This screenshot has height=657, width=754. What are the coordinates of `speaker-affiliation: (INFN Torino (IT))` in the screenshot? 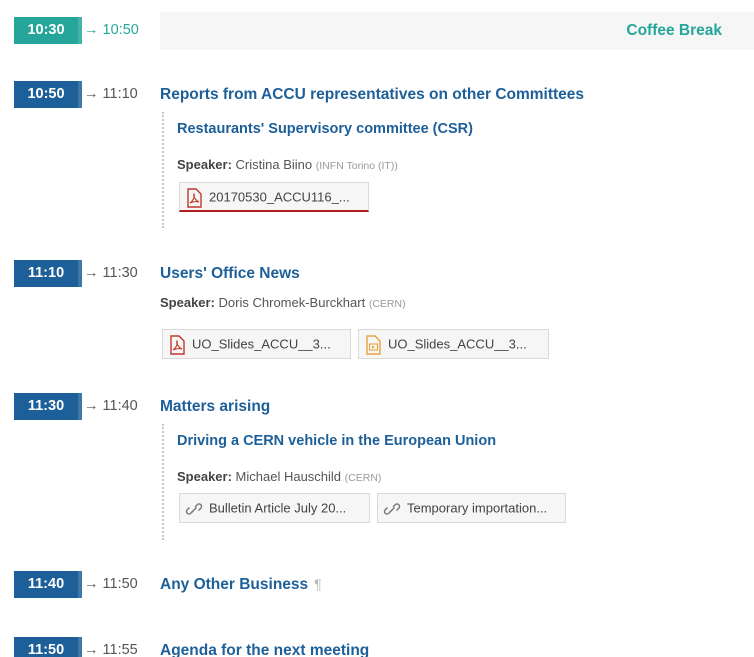 It's located at (356, 166).